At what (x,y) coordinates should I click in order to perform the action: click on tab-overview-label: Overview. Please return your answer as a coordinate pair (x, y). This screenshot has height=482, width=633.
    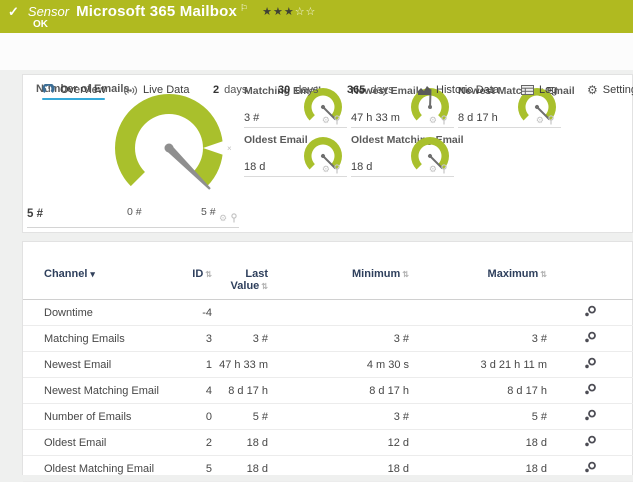
    Looking at the image, I should click on (83, 90).